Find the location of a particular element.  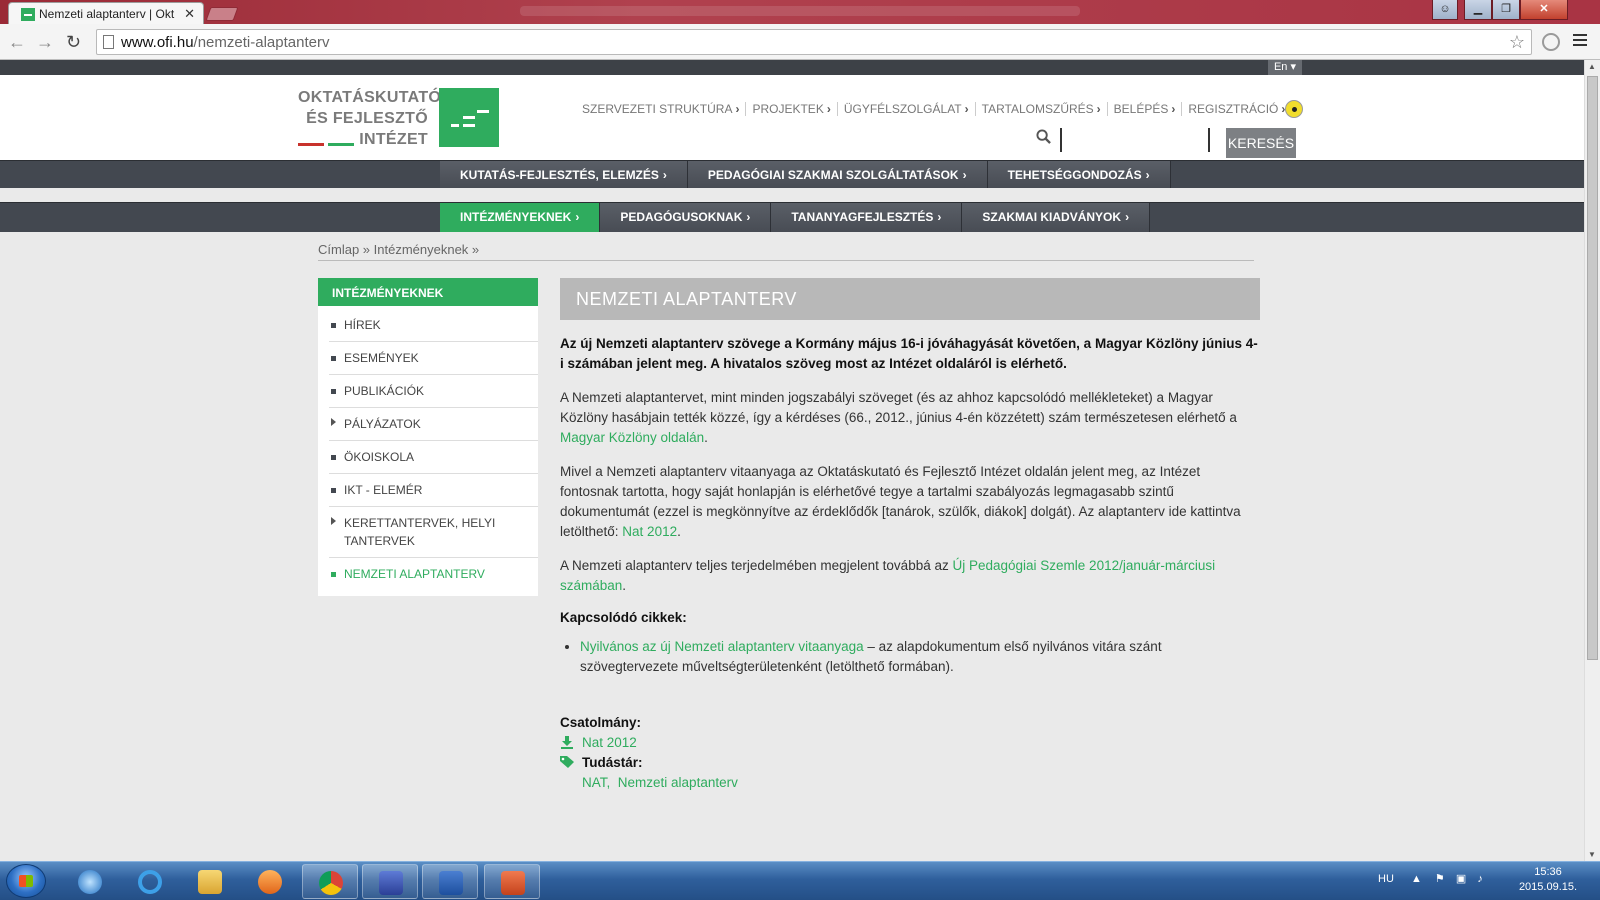

tag-link: Nemzeti alaptanterv is located at coordinates (678, 782).